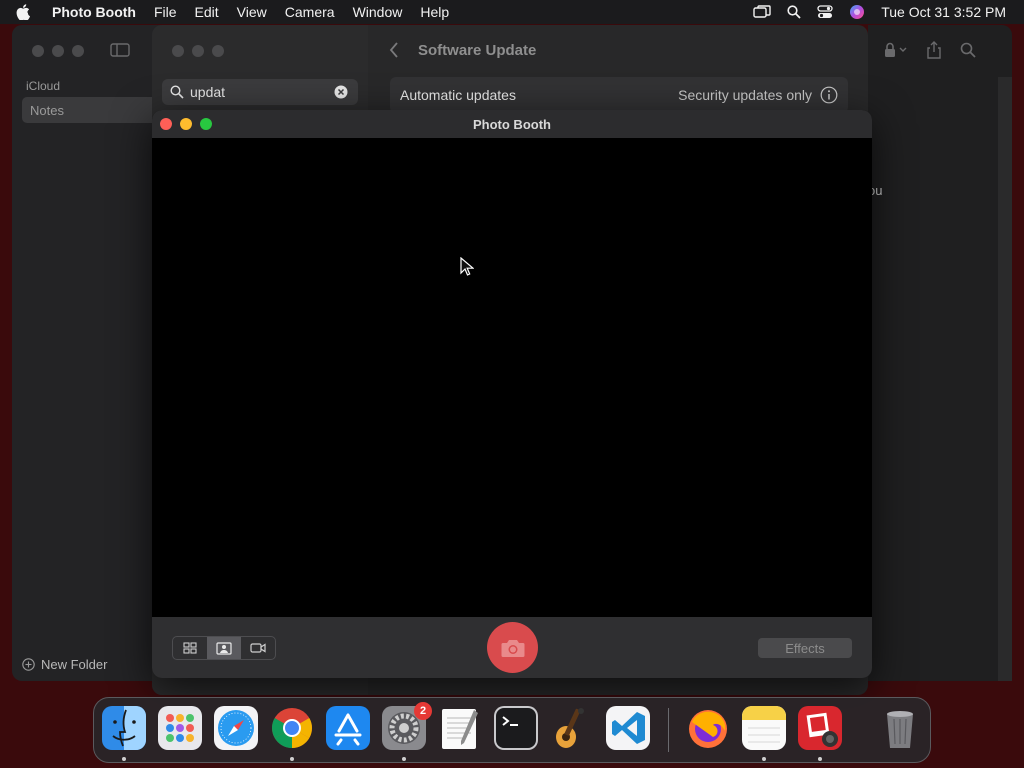 The image size is (1024, 768). I want to click on photo-booth-toolbar: Effects, so click(512, 647).